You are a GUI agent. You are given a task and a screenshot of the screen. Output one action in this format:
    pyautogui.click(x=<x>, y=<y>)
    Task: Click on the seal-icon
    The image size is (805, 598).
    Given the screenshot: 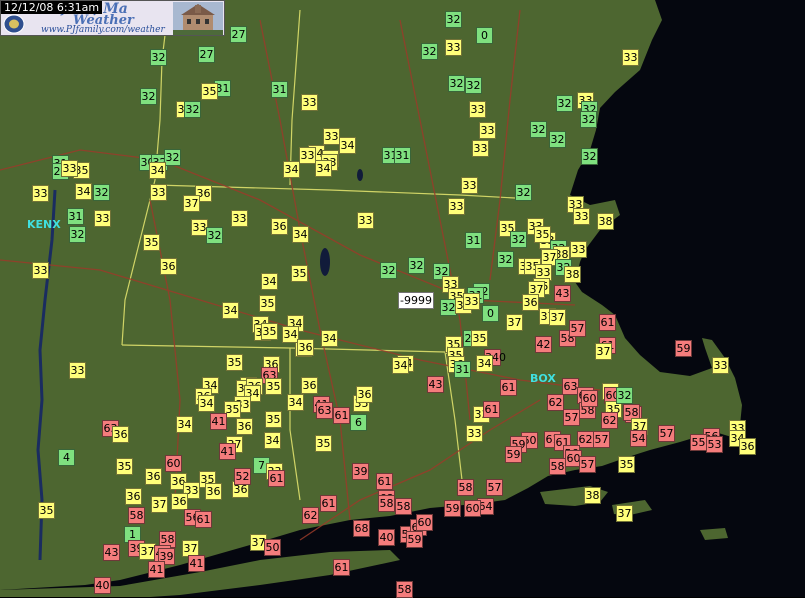 What is the action you would take?
    pyautogui.click(x=14, y=24)
    